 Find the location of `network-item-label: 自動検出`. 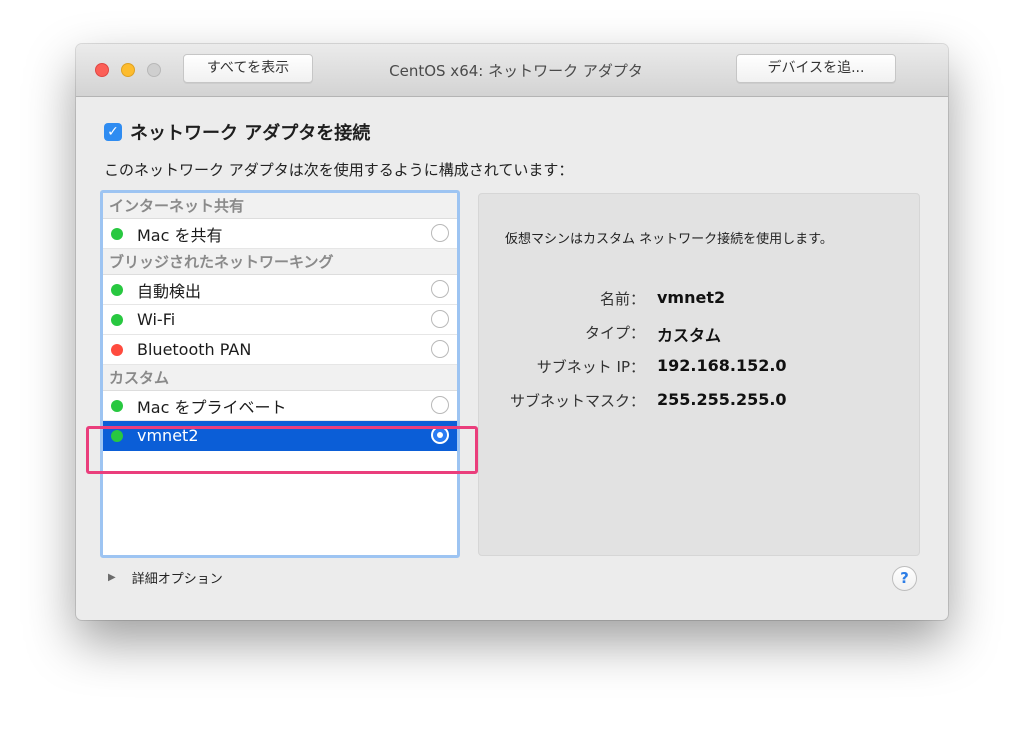

network-item-label: 自動検出 is located at coordinates (169, 291).